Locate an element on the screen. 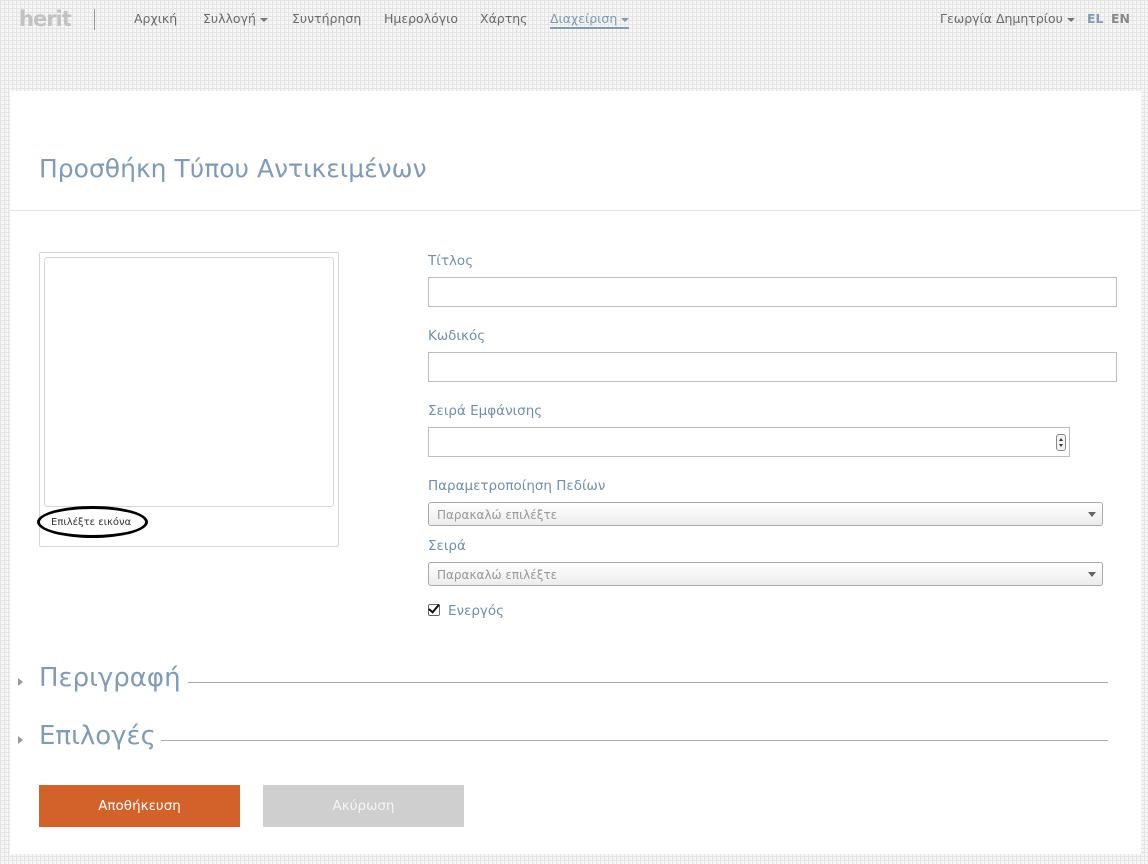 The image size is (1148, 864). series-label: Σειρά is located at coordinates (447, 546).